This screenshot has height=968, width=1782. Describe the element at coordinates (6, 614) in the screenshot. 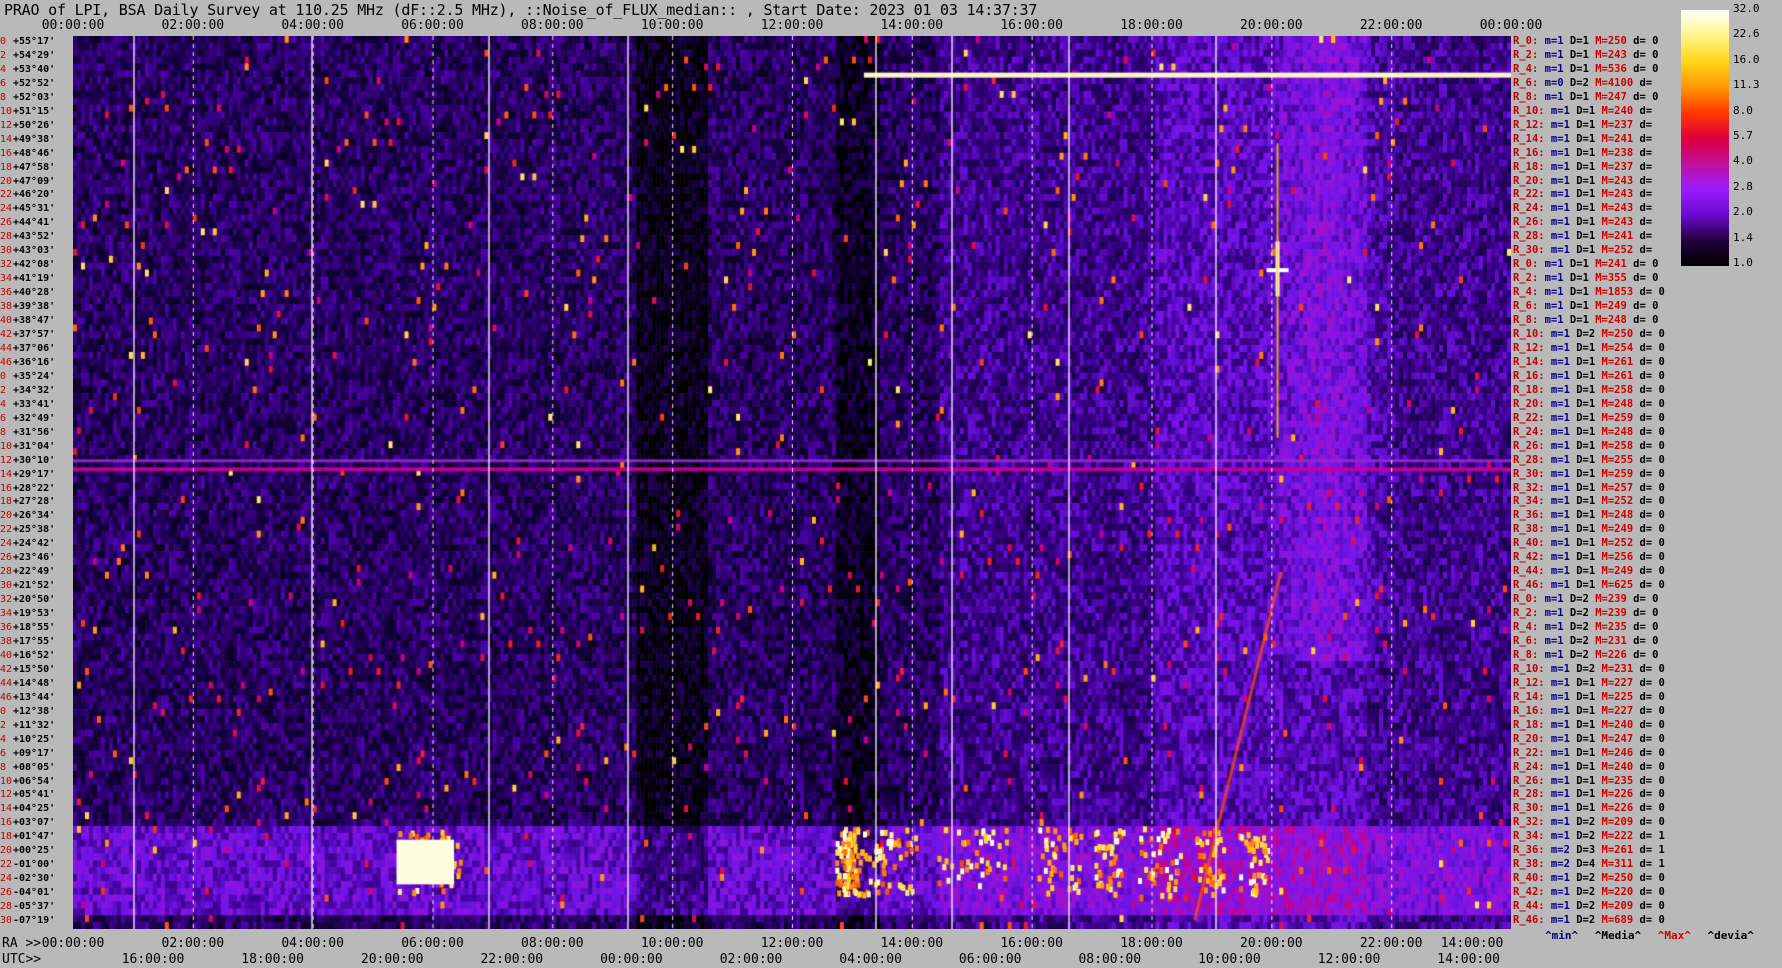

I see `beam-index: 34` at that location.